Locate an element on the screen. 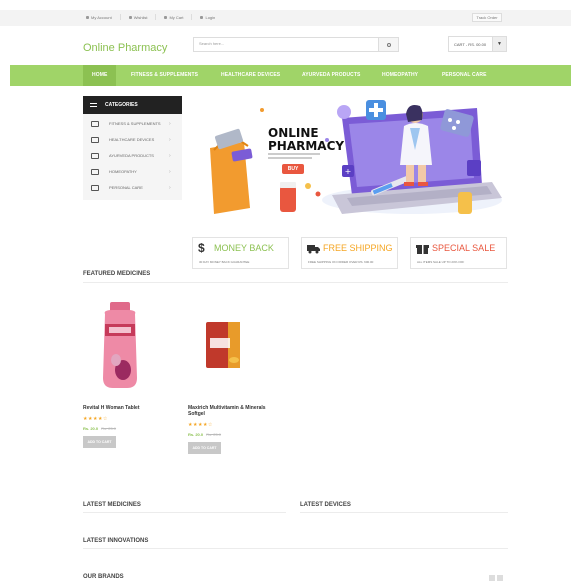 The height and width of the screenshot is (581, 571). my-account-link: My Account is located at coordinates (99, 17).